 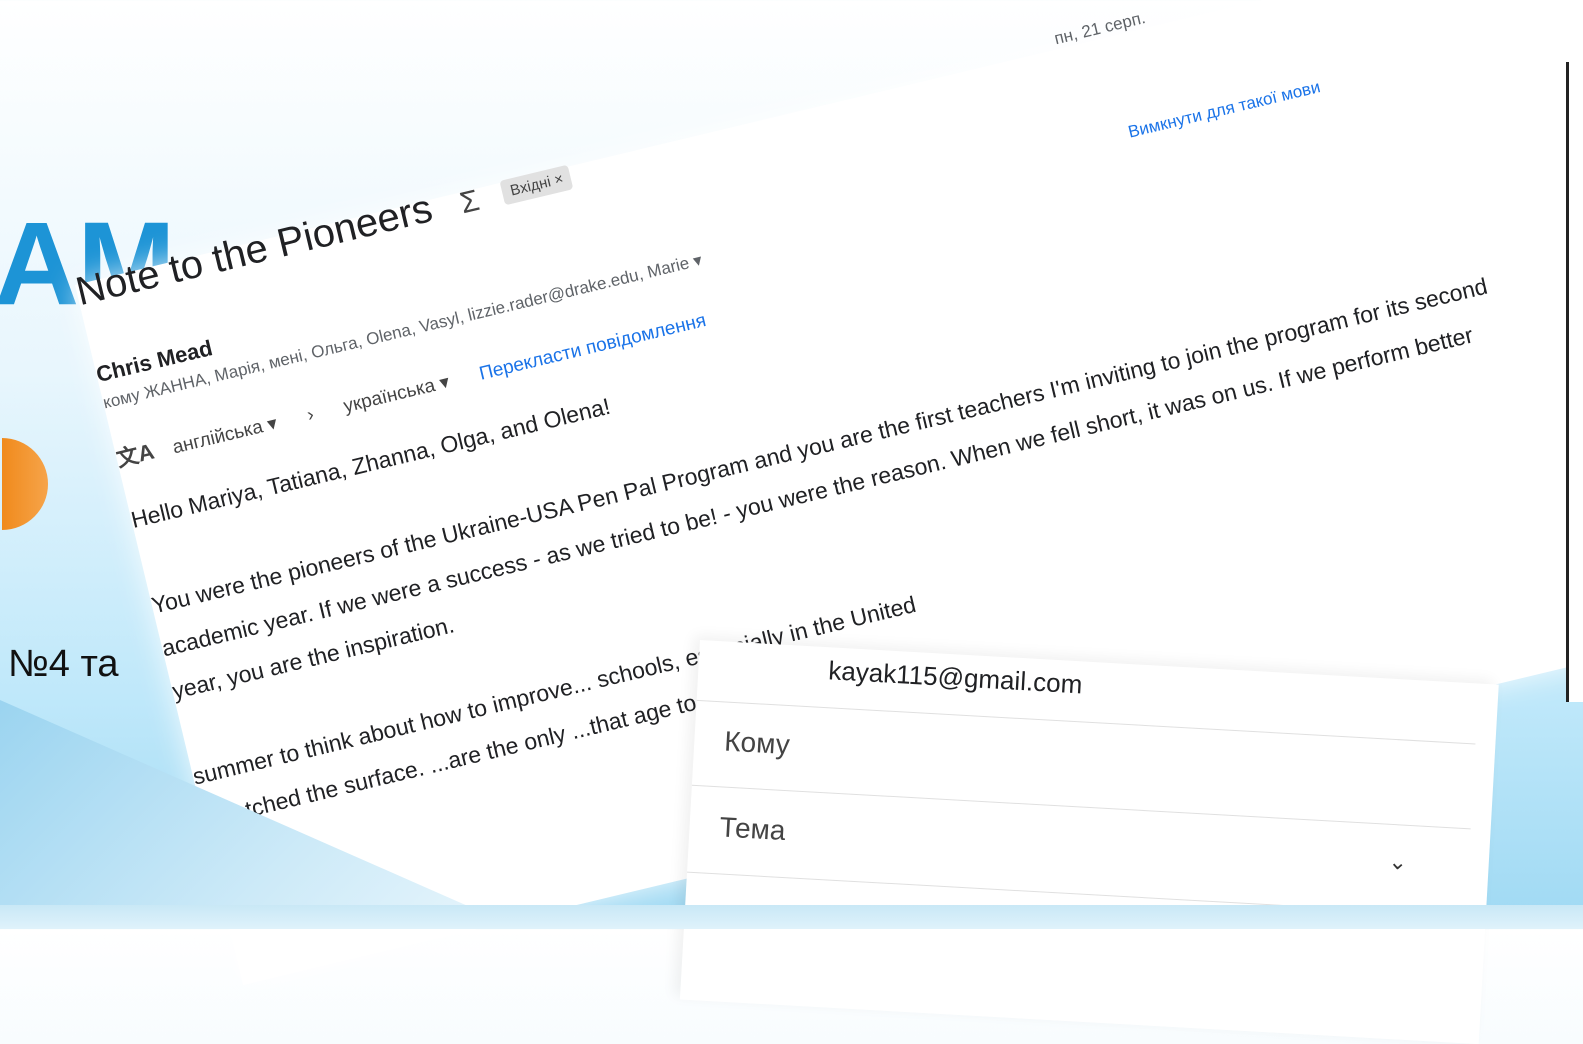 What do you see at coordinates (310, 415) in the screenshot?
I see `chevron-right-icon: ›` at bounding box center [310, 415].